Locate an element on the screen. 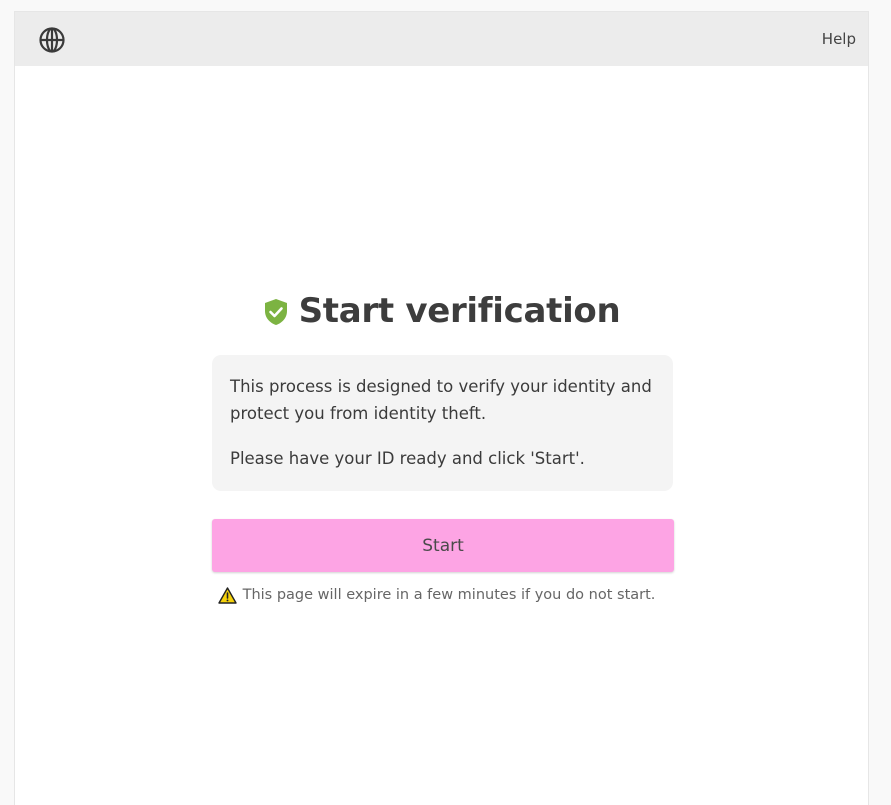 This screenshot has height=805, width=891. globe-icon is located at coordinates (52, 40).